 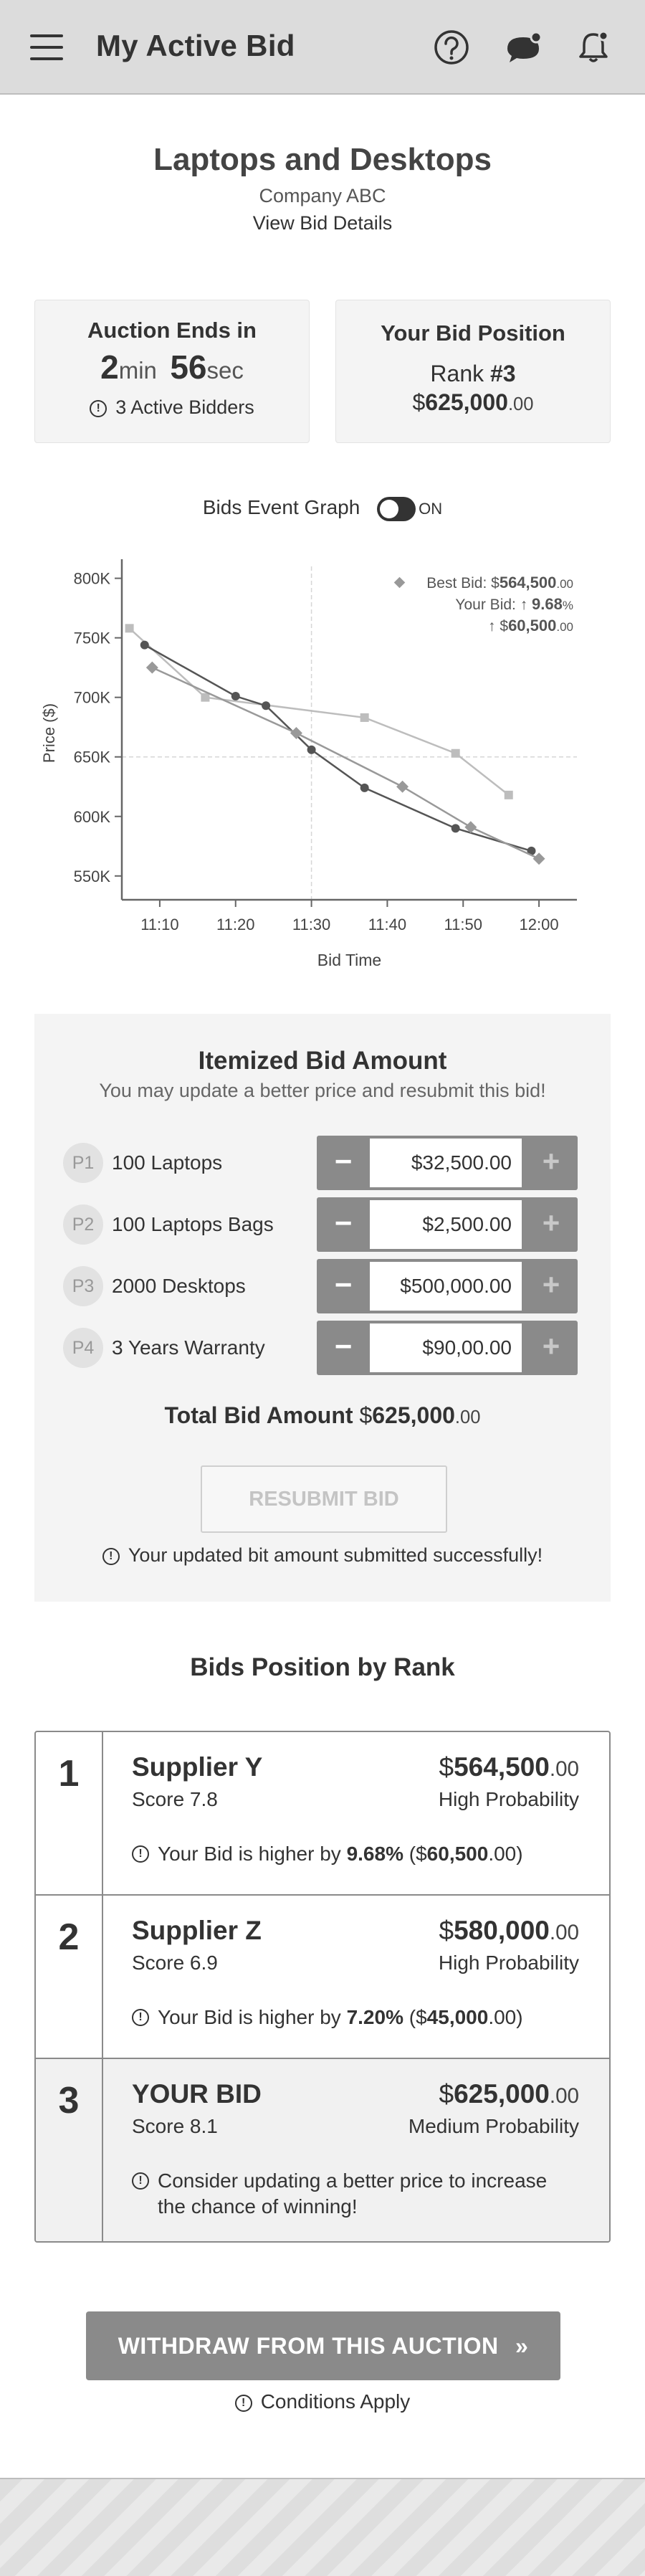 I want to click on bid-position-label: Your Bid Position, so click(x=473, y=333).